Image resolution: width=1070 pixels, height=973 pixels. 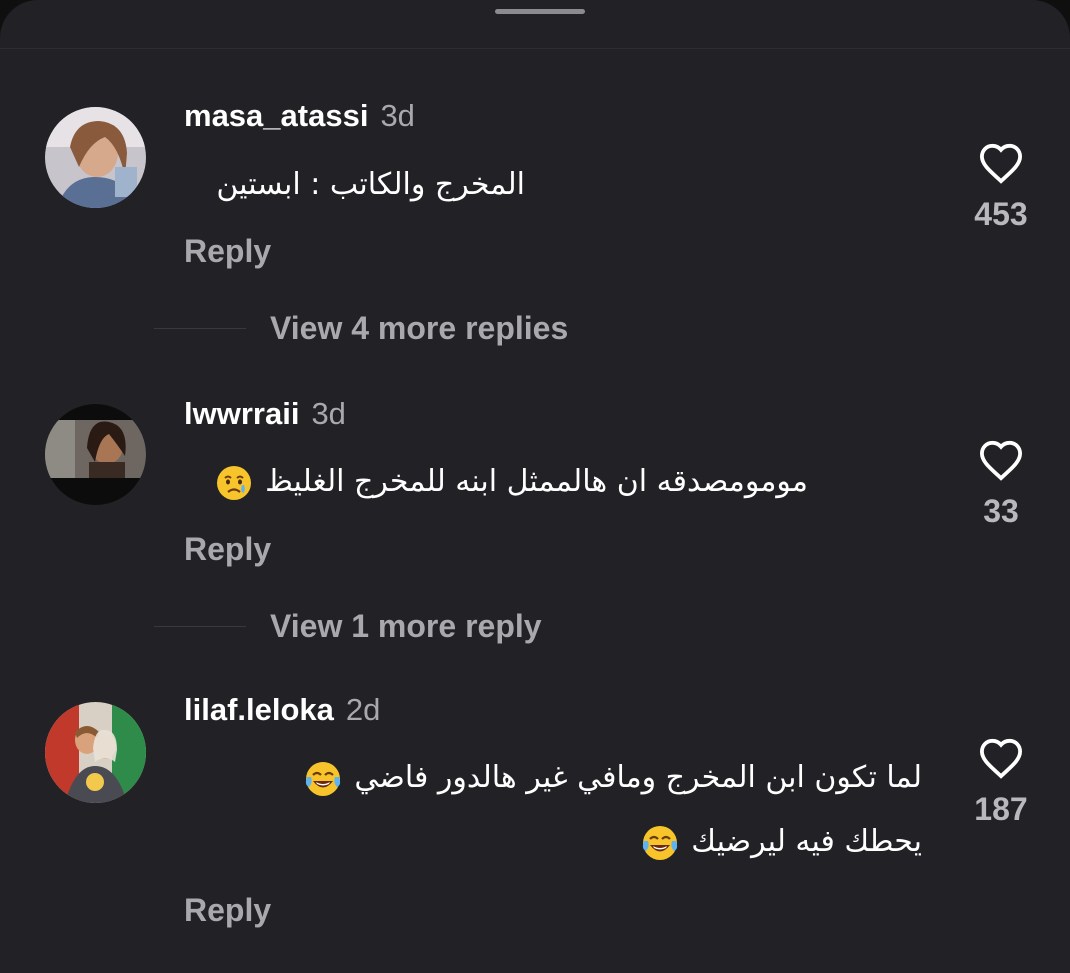 I want to click on view-more-replies-button: View 4 more replies, so click(x=361, y=328).